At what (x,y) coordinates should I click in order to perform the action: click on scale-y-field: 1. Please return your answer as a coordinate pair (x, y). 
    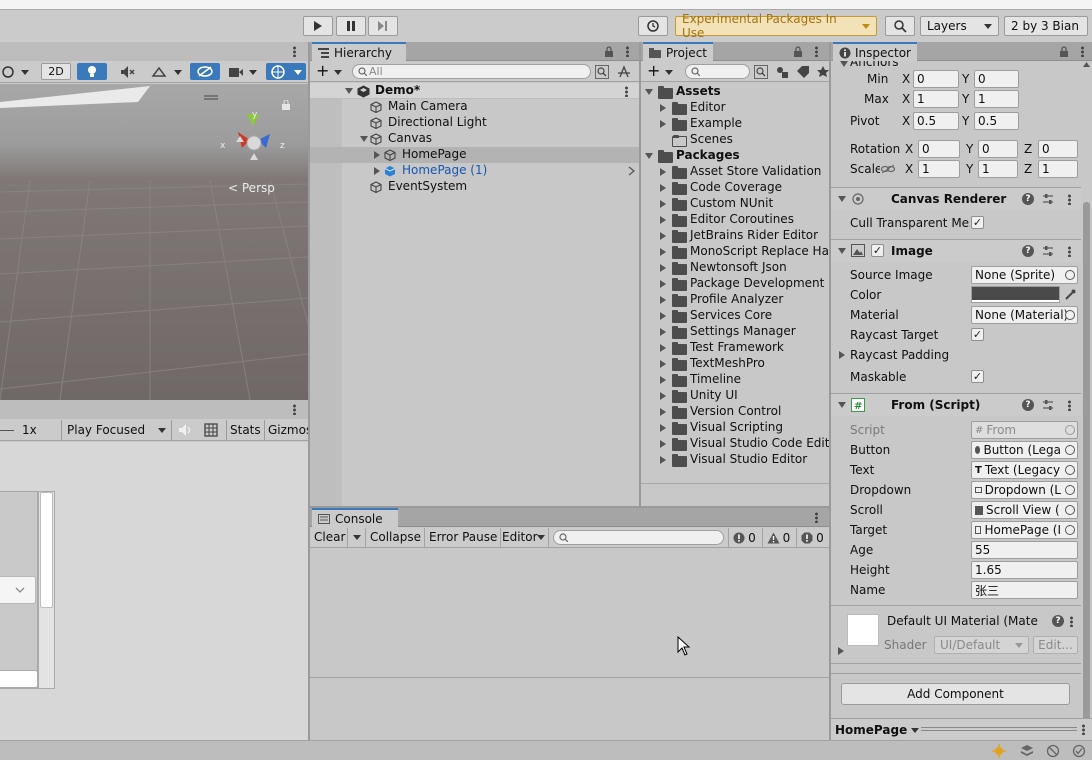
    Looking at the image, I should click on (998, 169).